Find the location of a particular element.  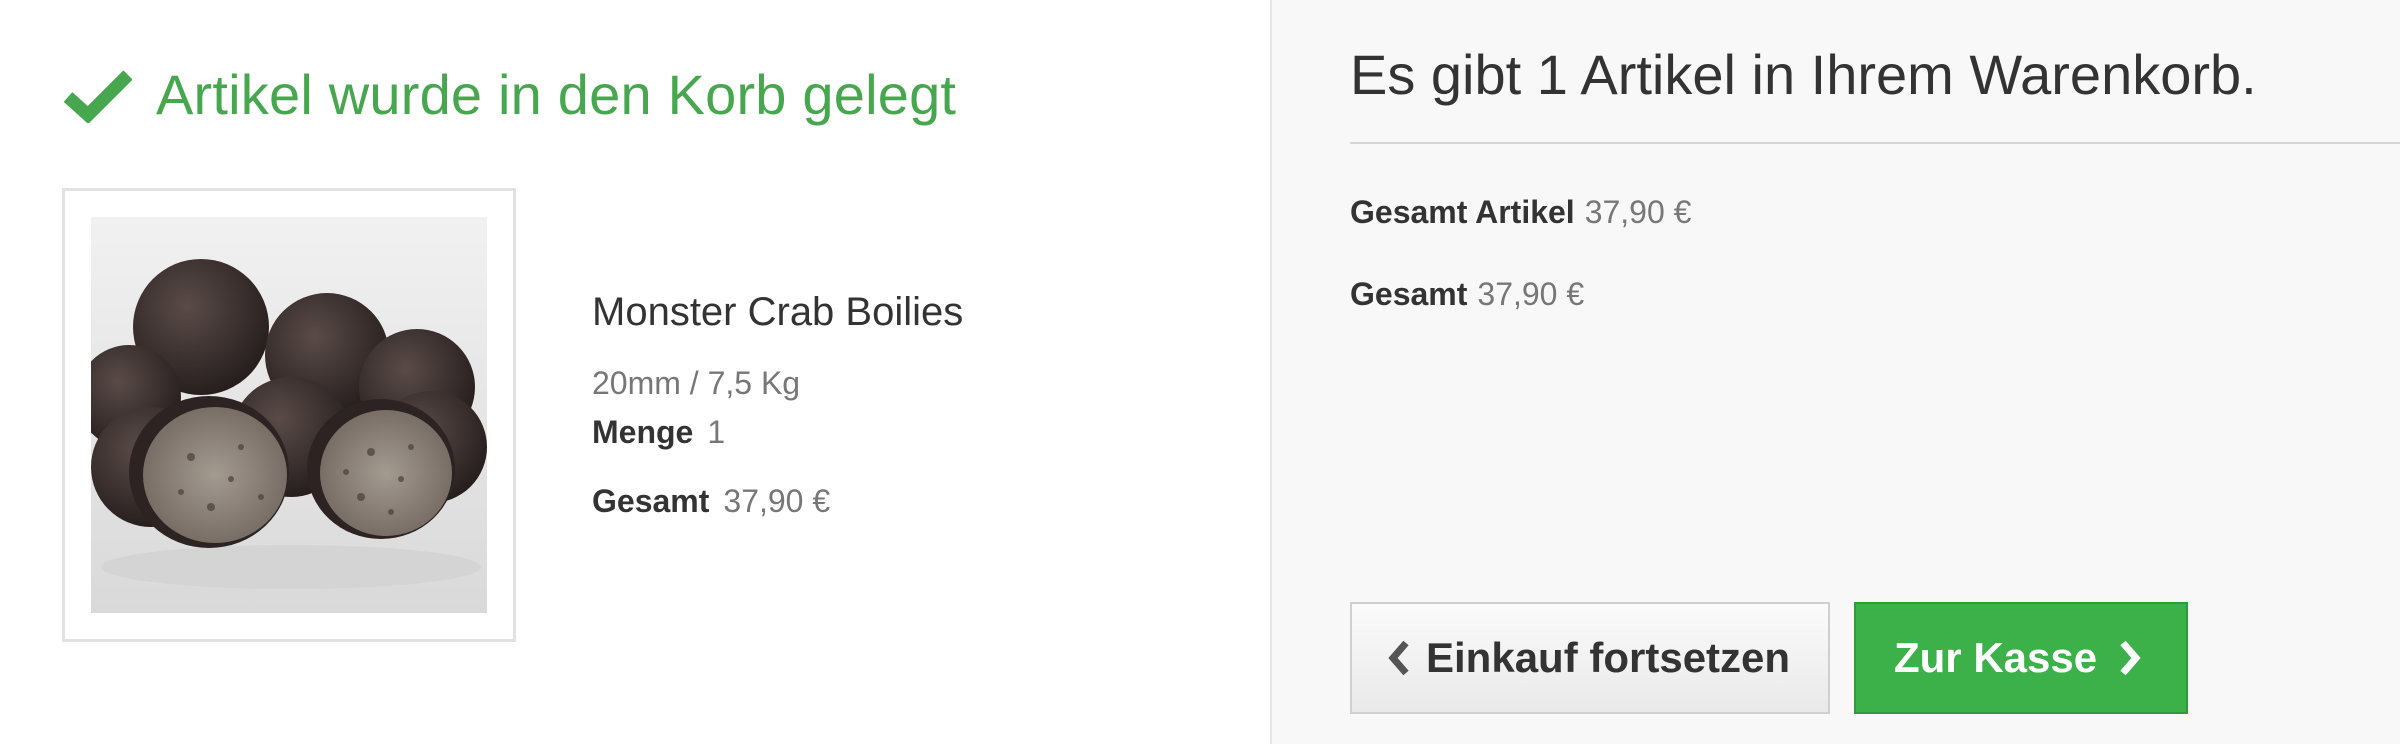

product-attributes: 20mm / 7,5 Kg is located at coordinates (696, 383).